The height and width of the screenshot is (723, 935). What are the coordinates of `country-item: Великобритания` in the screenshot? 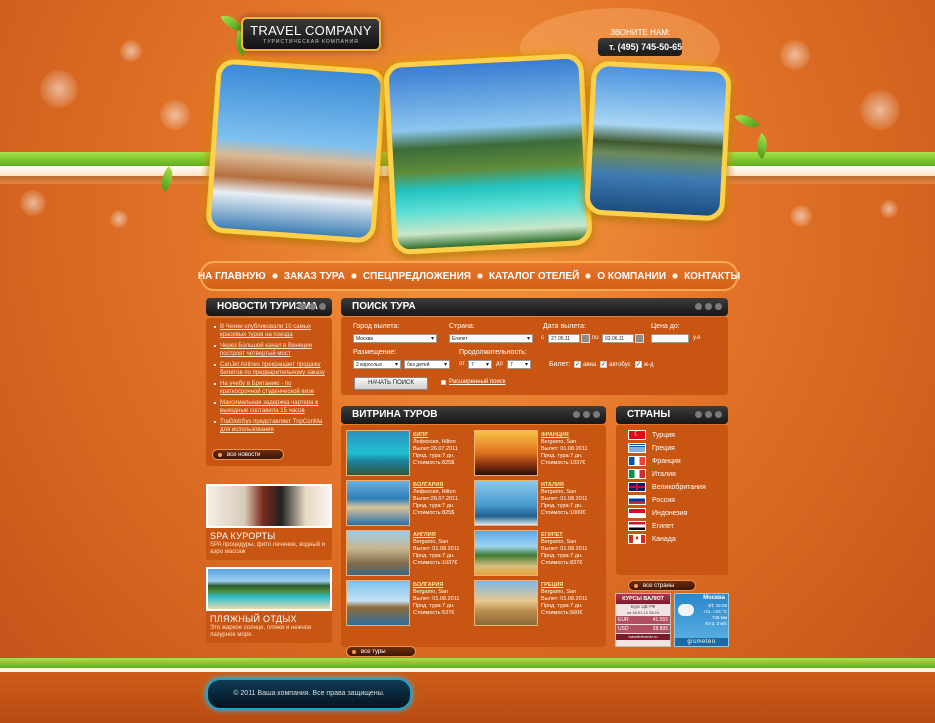 It's located at (667, 487).